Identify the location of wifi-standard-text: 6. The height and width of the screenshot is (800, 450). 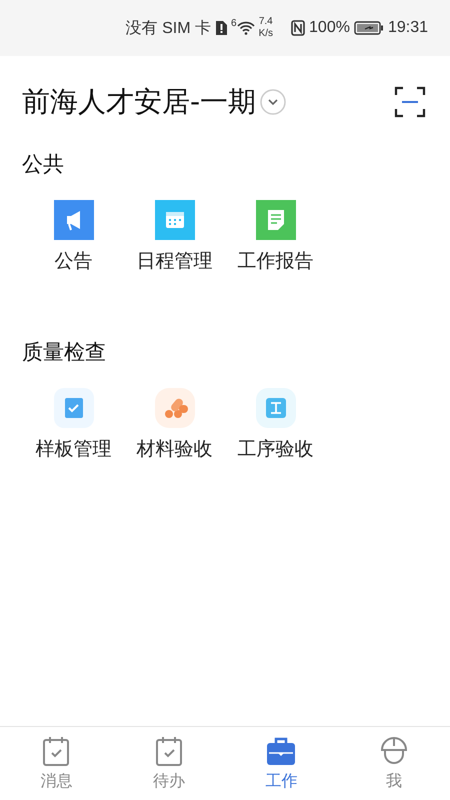
(234, 23).